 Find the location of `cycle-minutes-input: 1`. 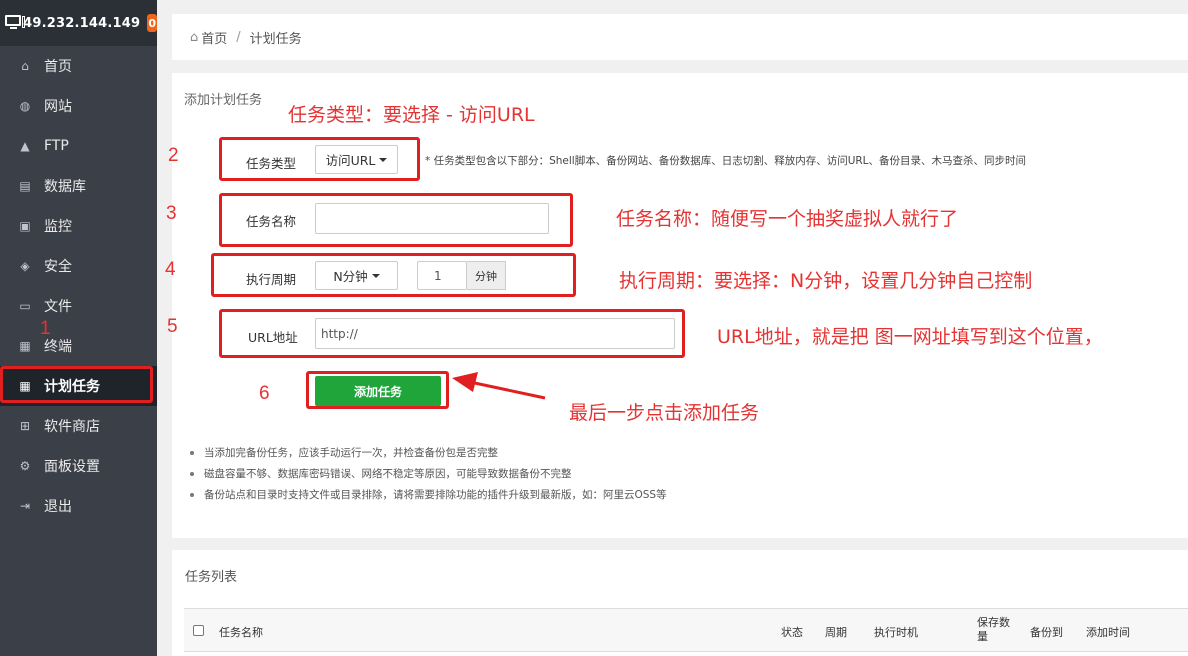

cycle-minutes-input: 1 is located at coordinates (442, 275).